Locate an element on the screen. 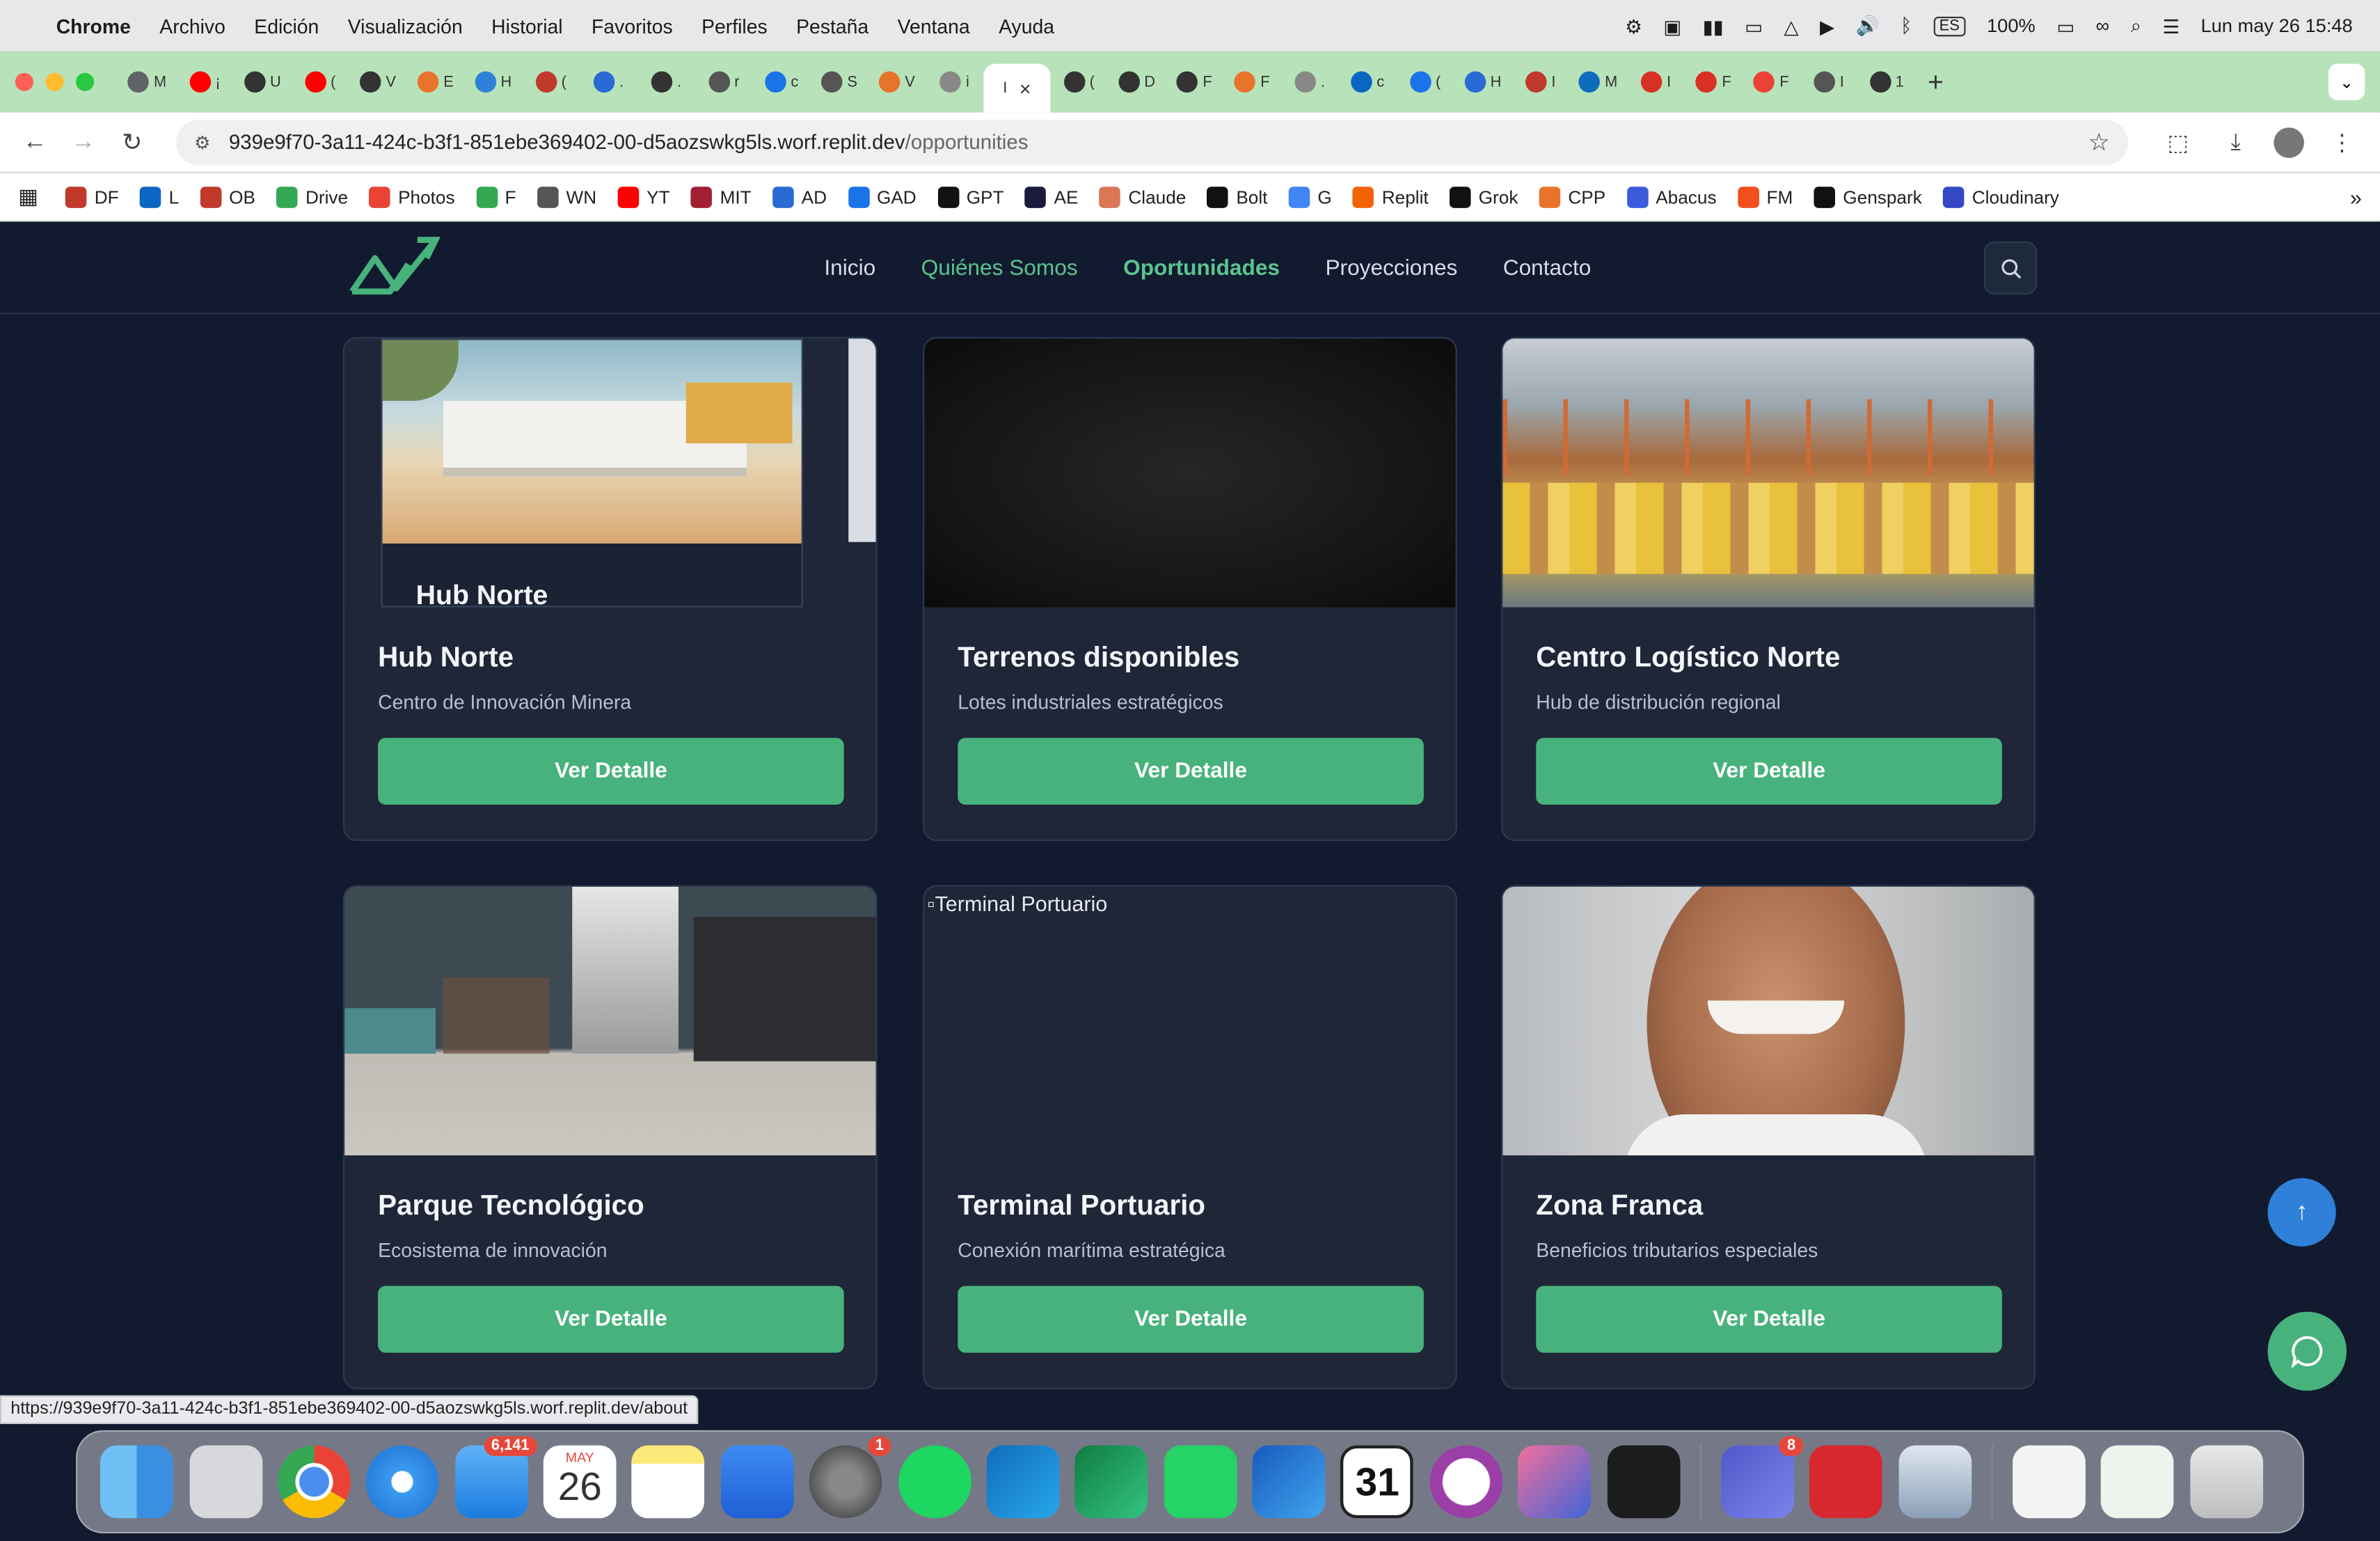 The width and height of the screenshot is (2380, 1541). browser-tab: r is located at coordinates (724, 82).